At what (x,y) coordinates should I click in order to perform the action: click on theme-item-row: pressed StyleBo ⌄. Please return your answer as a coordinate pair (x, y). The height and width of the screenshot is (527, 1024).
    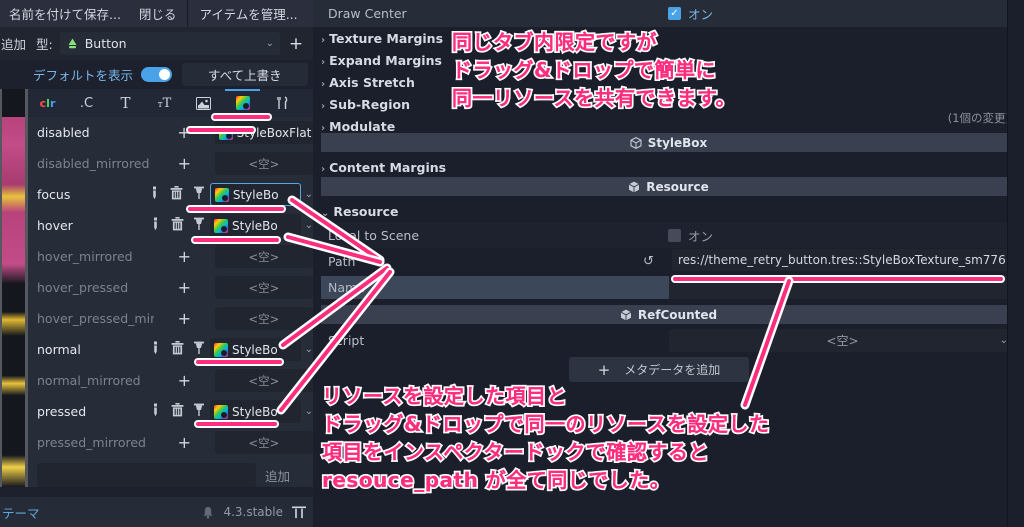
    Looking at the image, I should click on (170, 411).